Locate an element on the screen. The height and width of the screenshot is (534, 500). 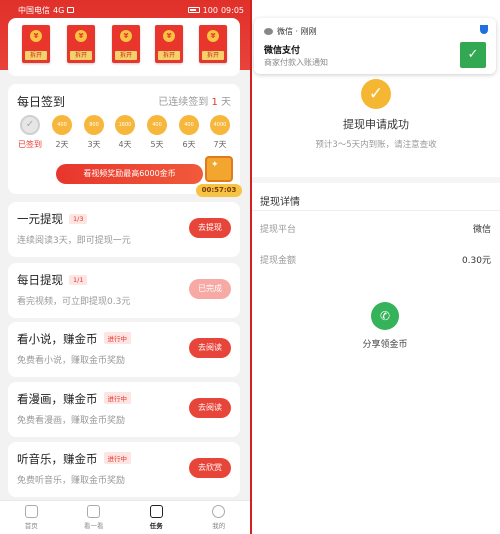
signal-label: 4G is located at coordinates (59, 10).